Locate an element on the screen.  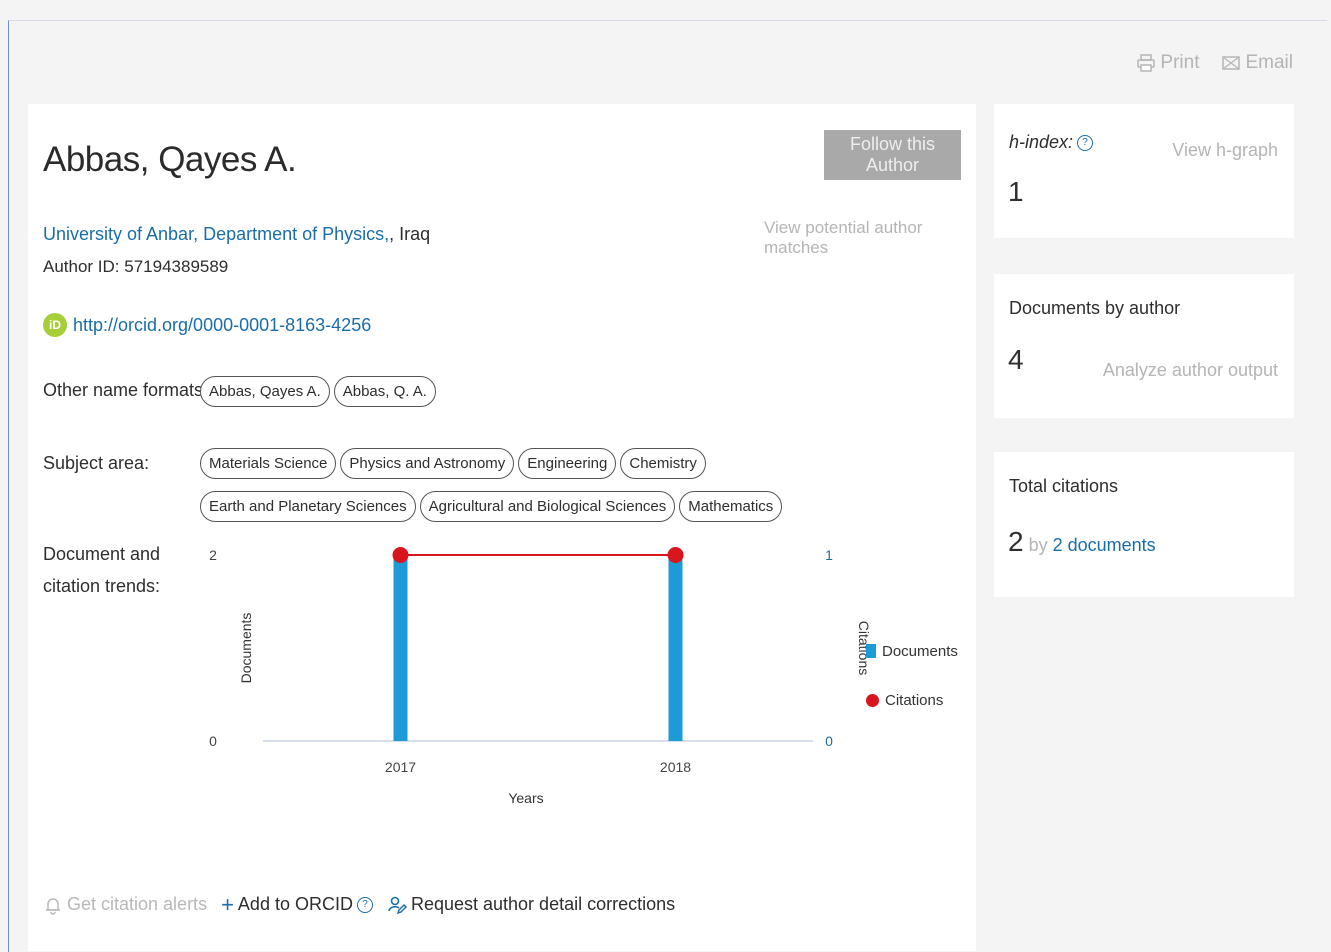
subject-area-label: Subject area: is located at coordinates (96, 463).